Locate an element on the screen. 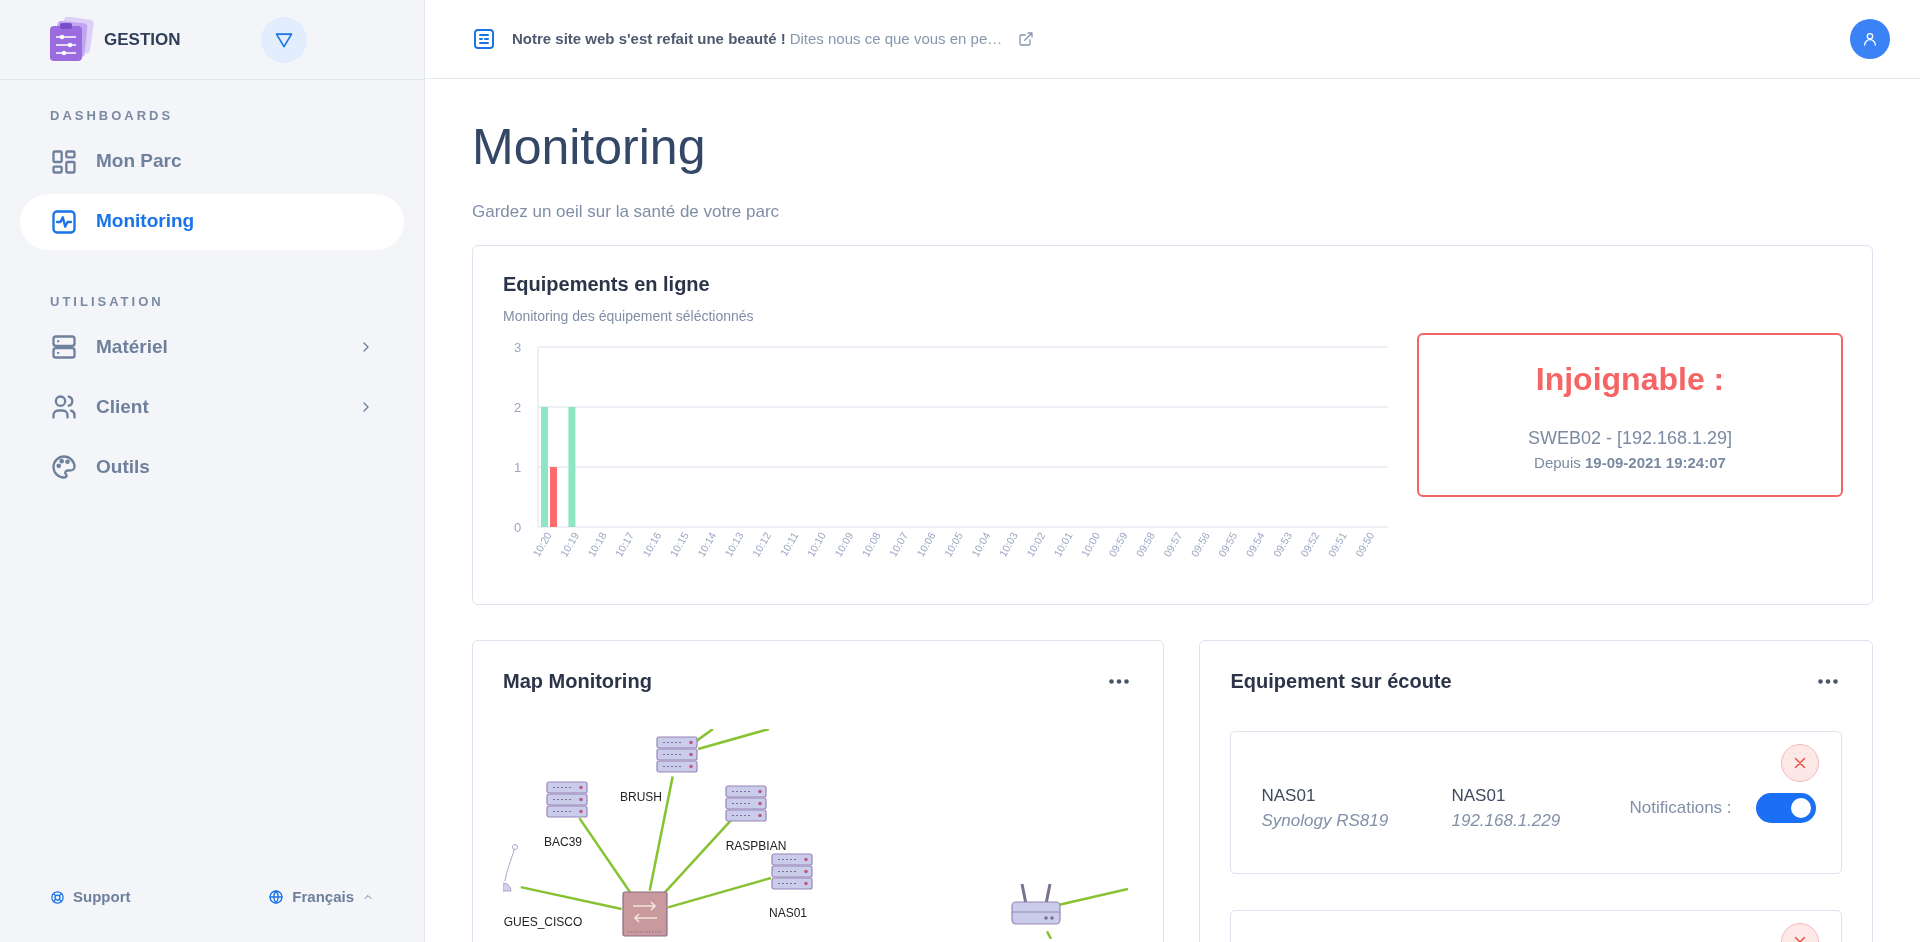 This screenshot has width=1920, height=942. y-tick-label: 2 is located at coordinates (518, 407).